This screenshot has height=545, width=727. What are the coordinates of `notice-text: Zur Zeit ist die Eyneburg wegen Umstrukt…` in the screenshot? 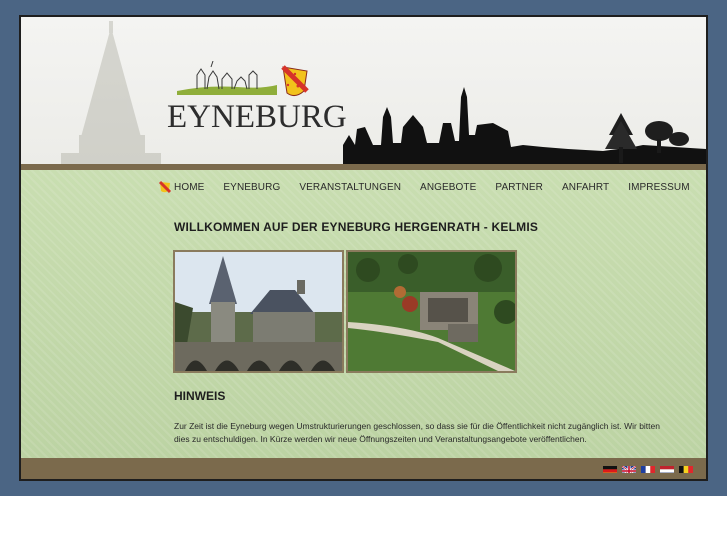 It's located at (434, 433).